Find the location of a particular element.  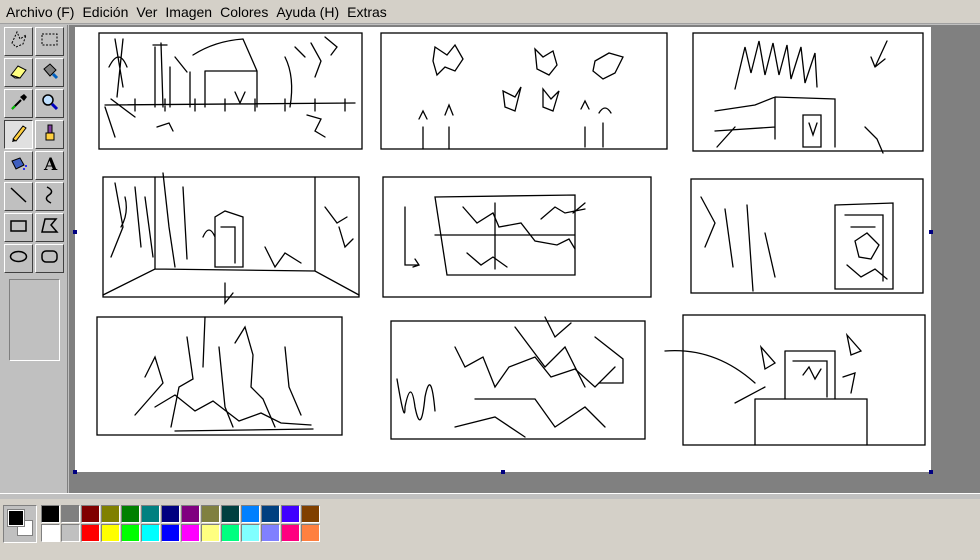

pencil-tool-icon is located at coordinates (18, 135).